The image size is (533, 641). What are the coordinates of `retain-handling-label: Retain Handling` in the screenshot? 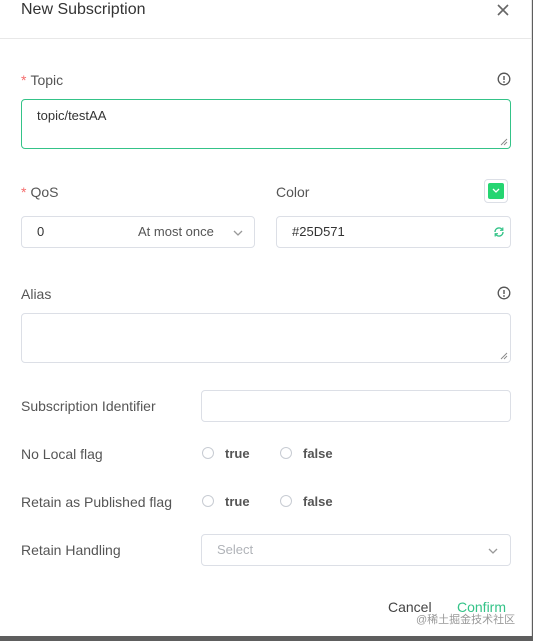 It's located at (71, 550).